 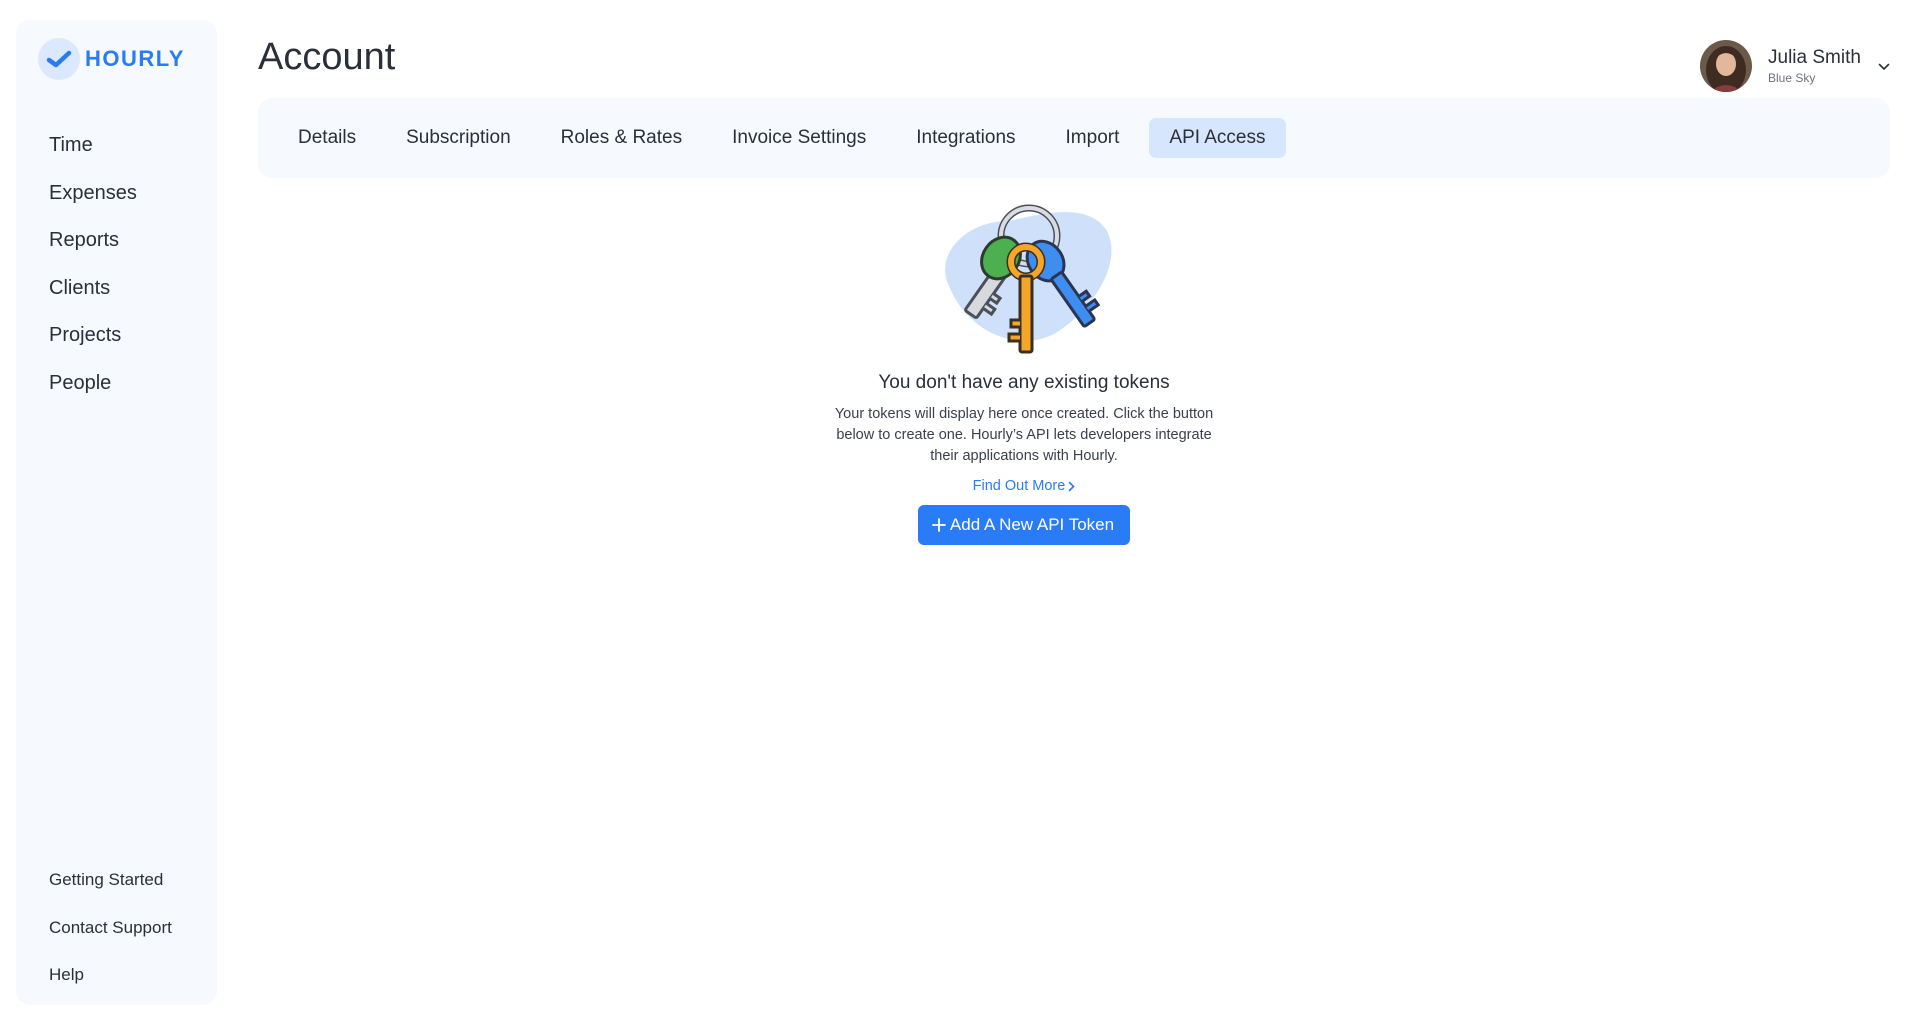 What do you see at coordinates (135, 58) in the screenshot?
I see `logo-text: HOURLY` at bounding box center [135, 58].